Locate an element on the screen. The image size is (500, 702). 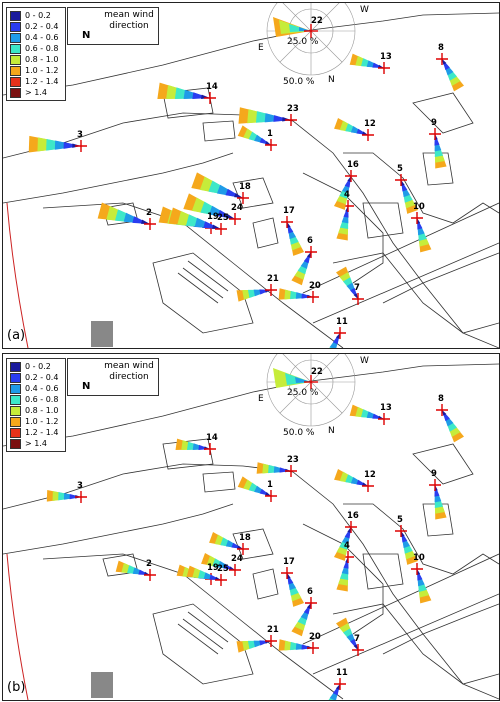
panel-label-b: (b) is located at coordinates (16, 687).